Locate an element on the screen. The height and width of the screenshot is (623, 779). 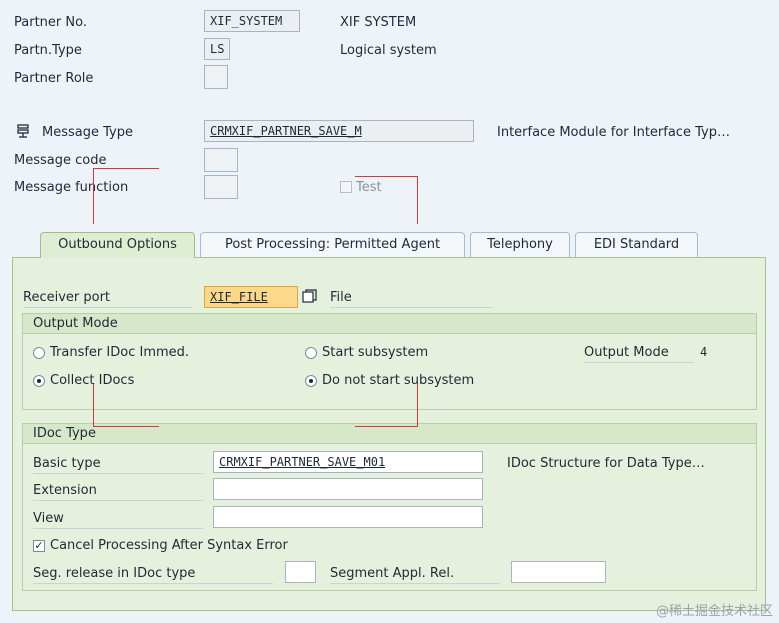
seg-release-label: Seg. release in IDoc type is located at coordinates (153, 575).